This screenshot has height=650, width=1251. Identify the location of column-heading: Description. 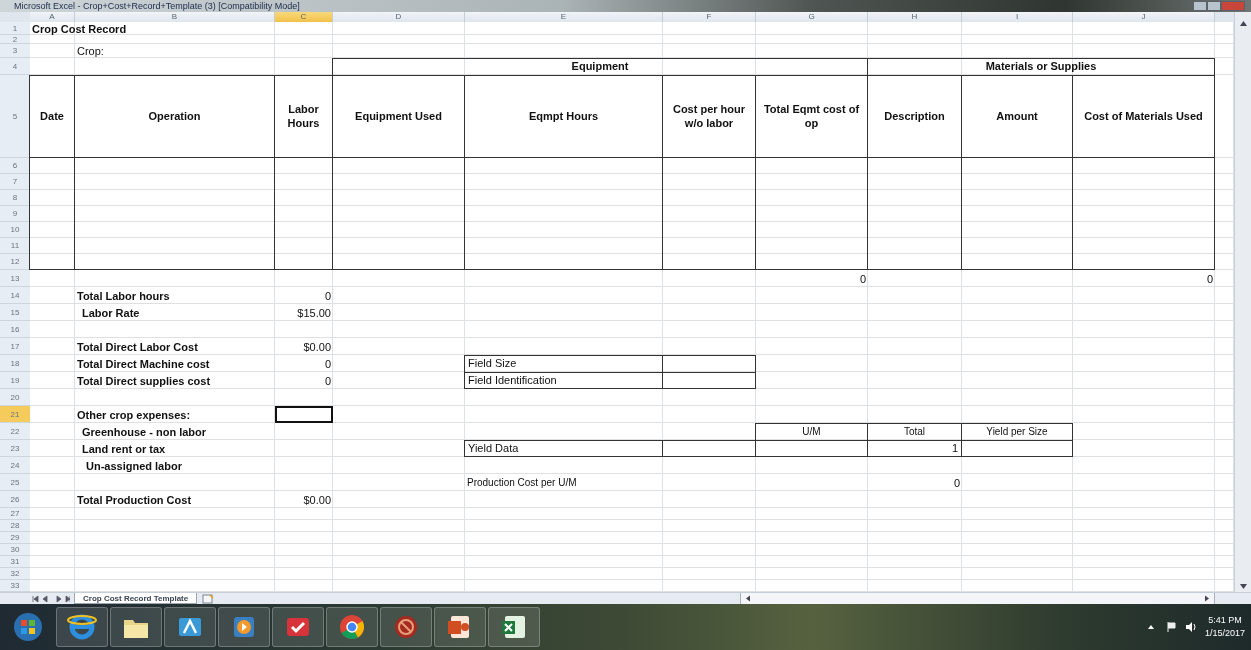
(914, 116).